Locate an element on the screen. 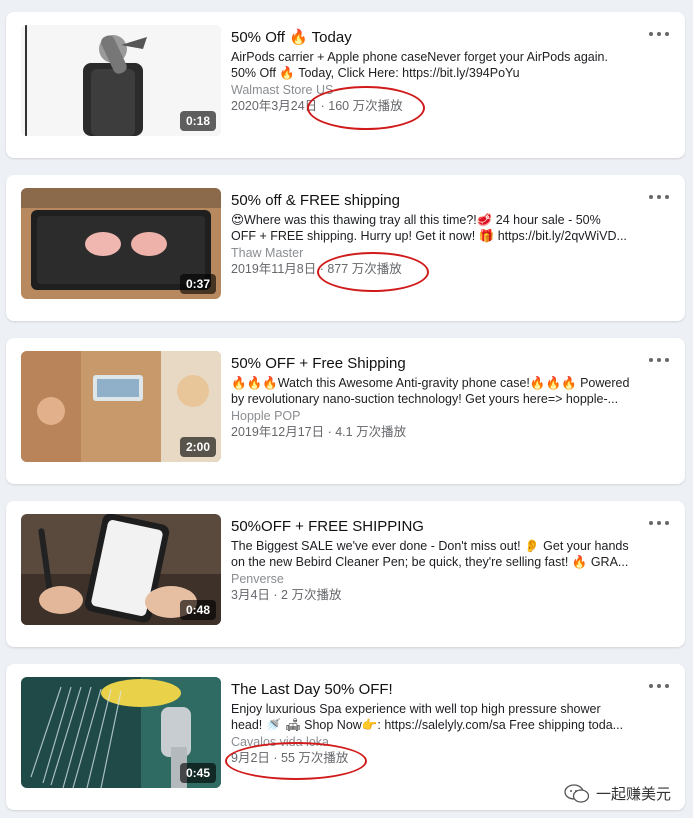 This screenshot has height=818, width=693. video-duration: 2:00 is located at coordinates (197, 447).